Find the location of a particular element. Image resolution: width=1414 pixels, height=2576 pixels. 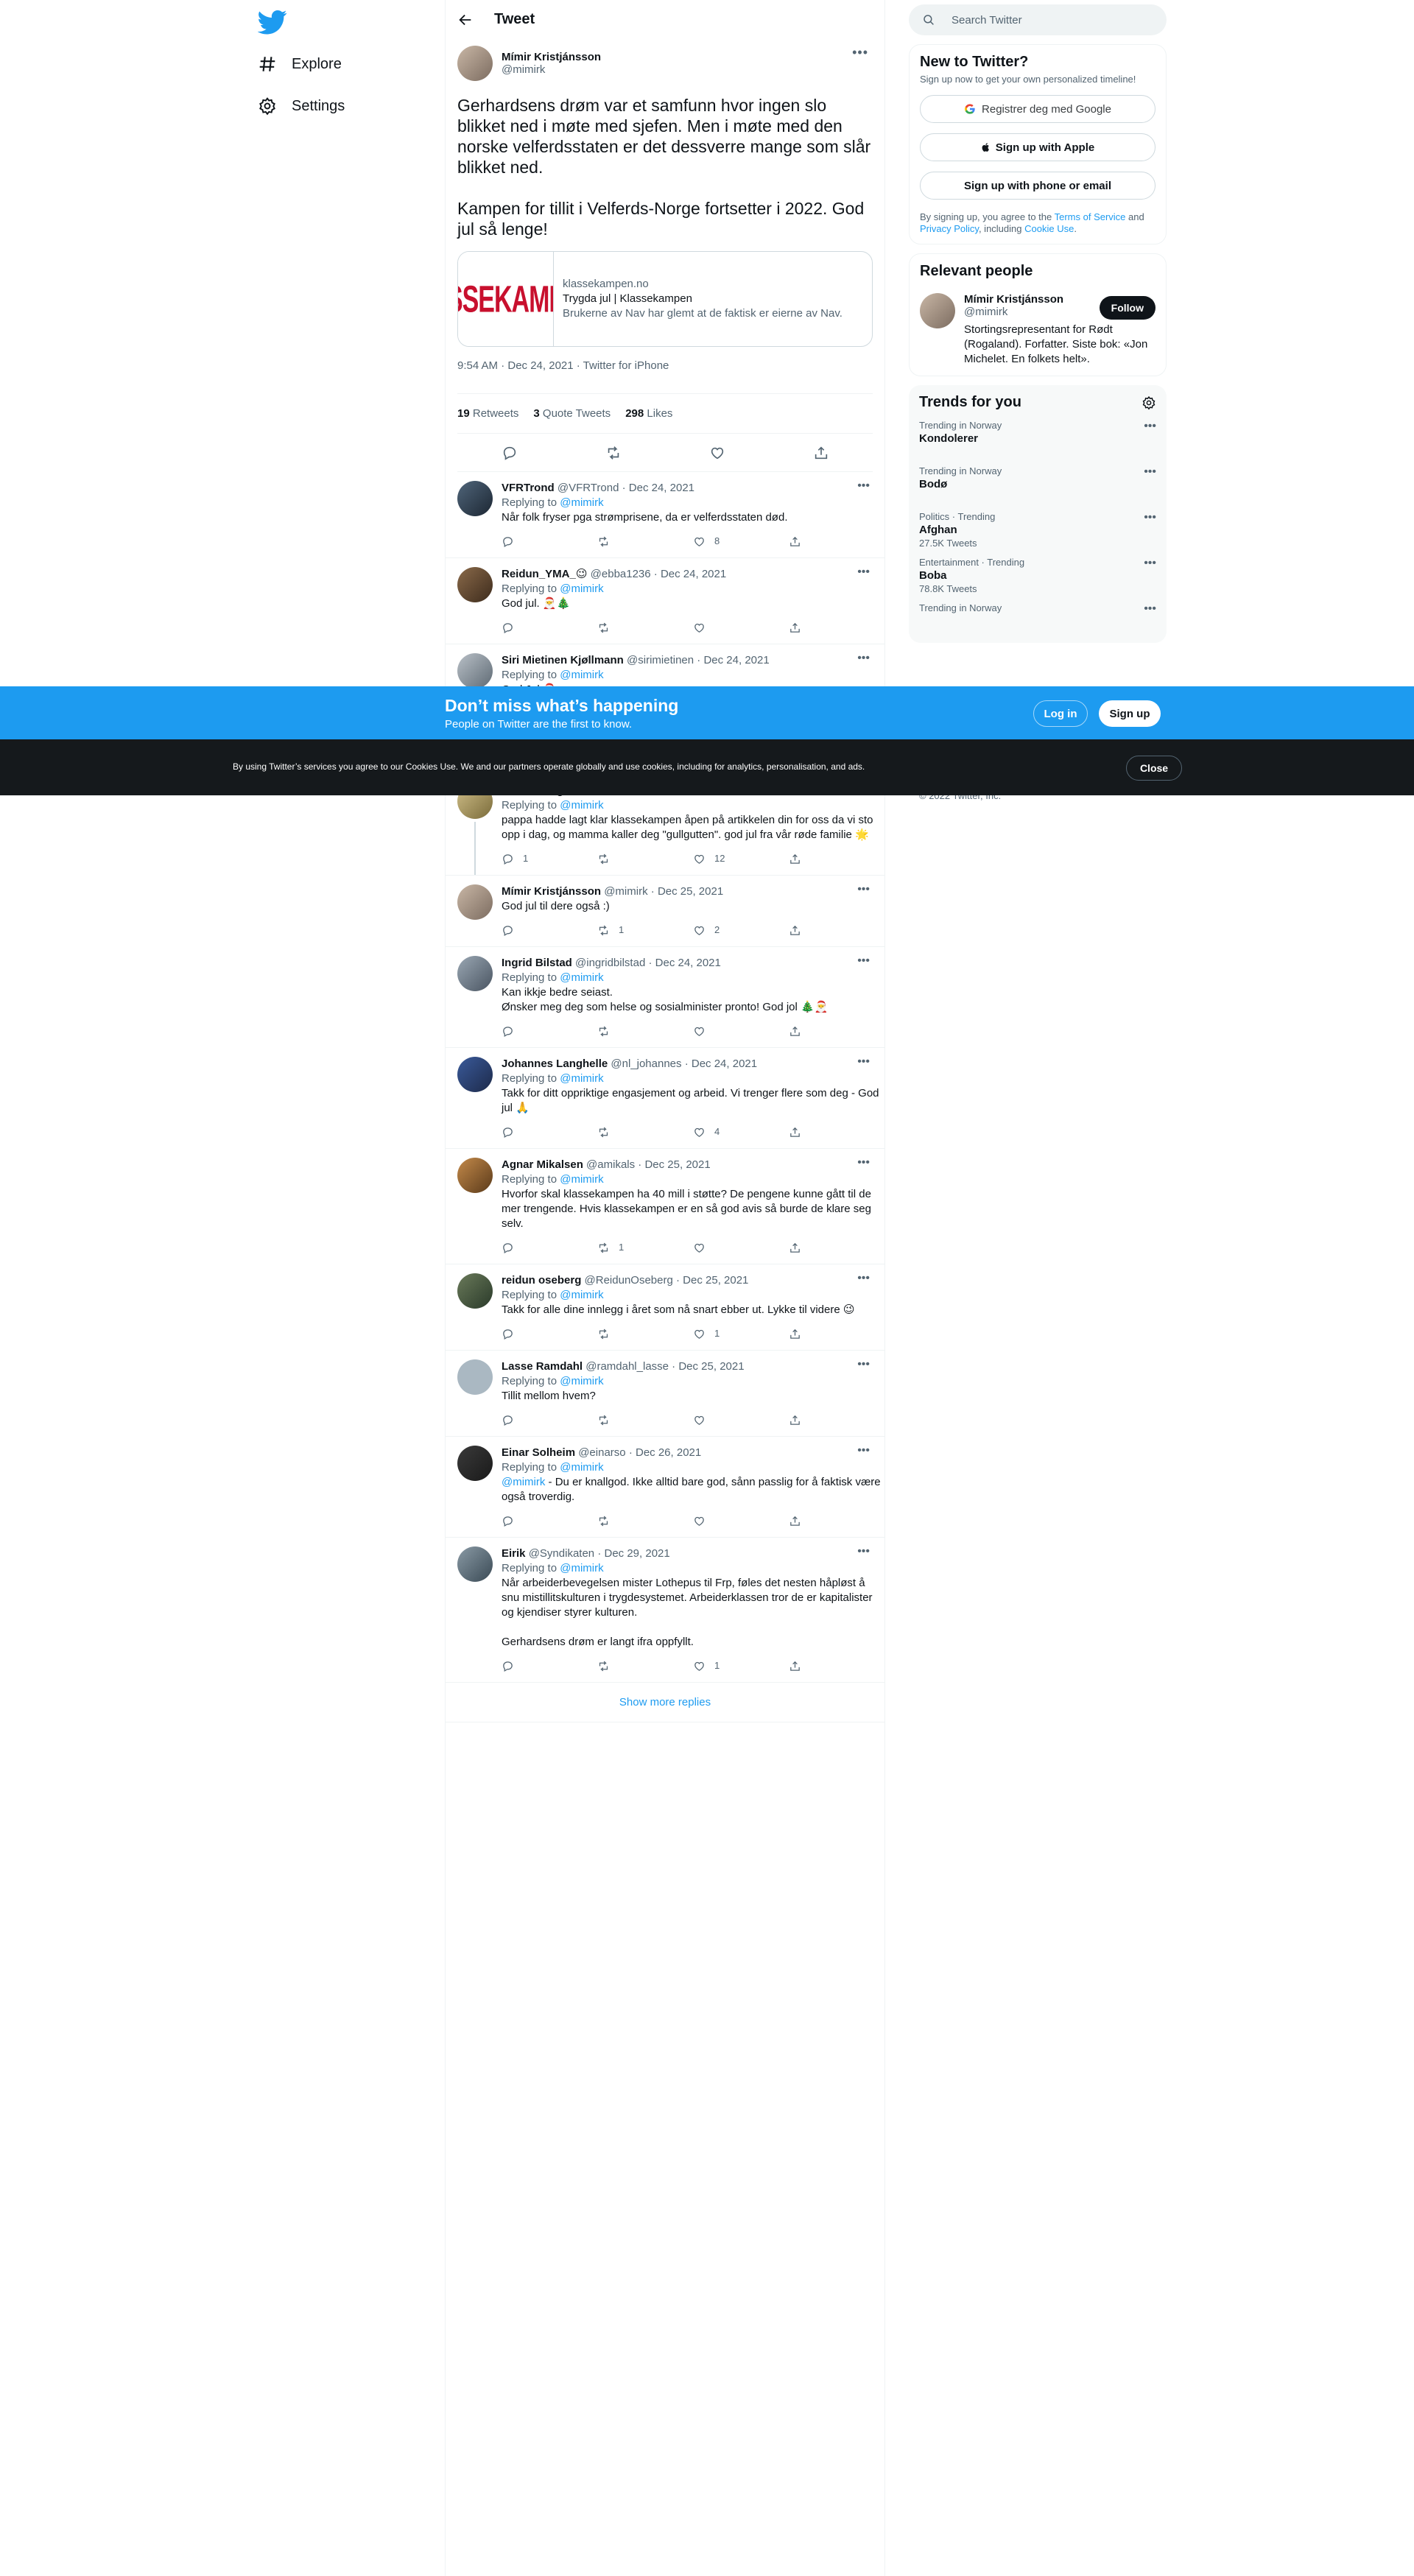

reply-author-handle: @mimirk is located at coordinates (625, 891).